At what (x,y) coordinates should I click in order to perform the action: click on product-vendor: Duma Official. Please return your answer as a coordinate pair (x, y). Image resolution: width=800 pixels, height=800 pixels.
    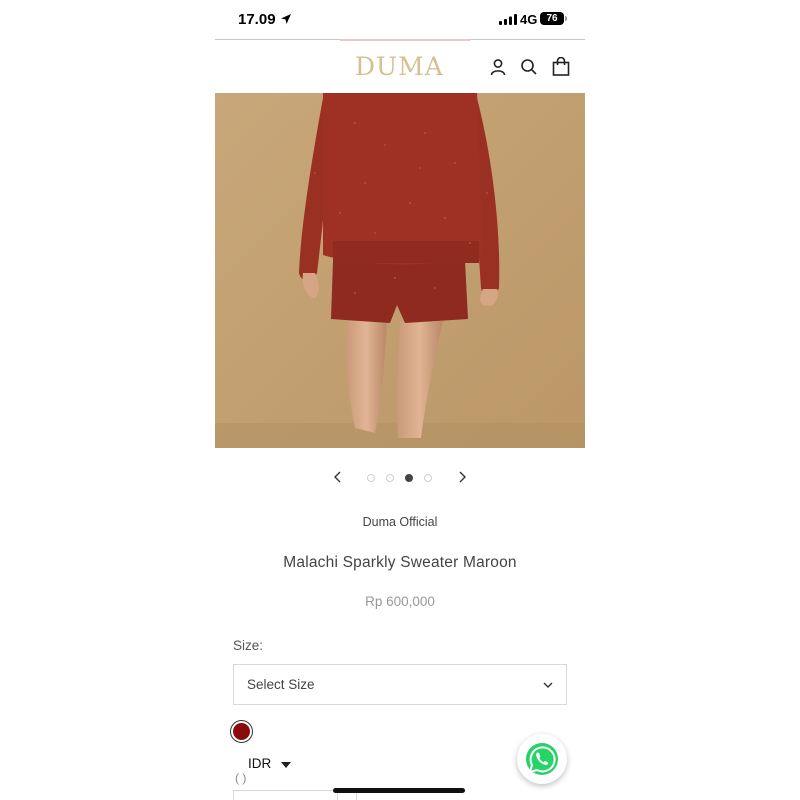
    Looking at the image, I should click on (400, 522).